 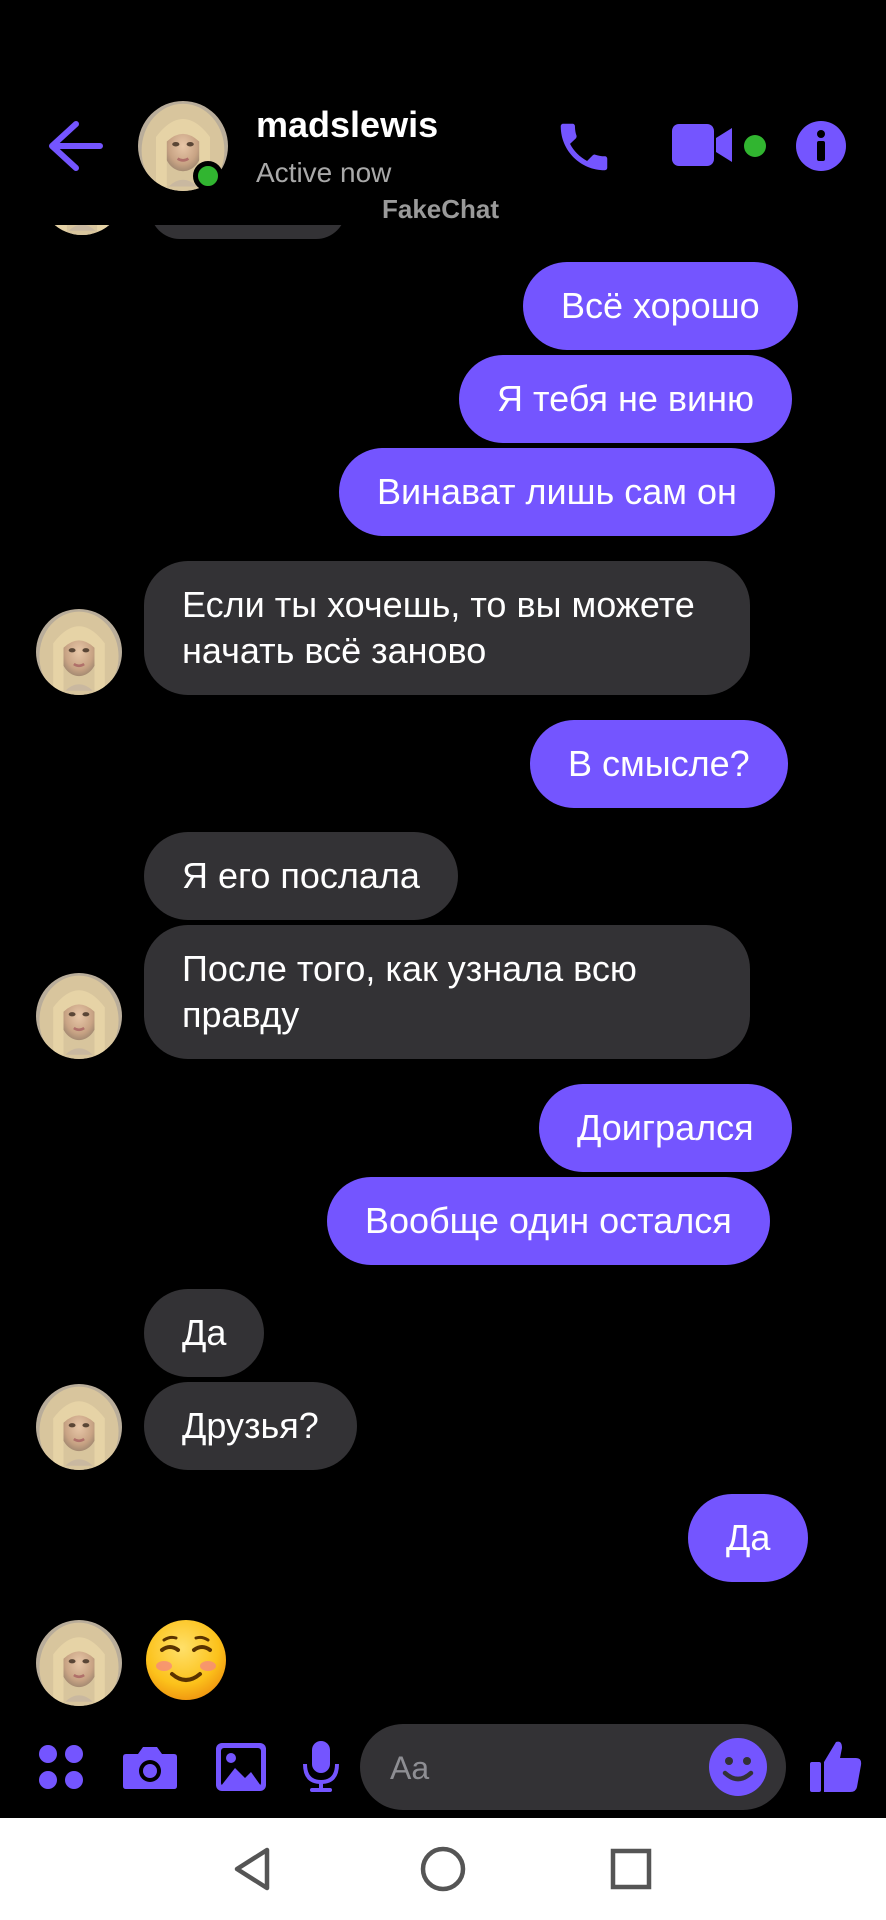 I want to click on camera-icon, so click(x=150, y=1769).